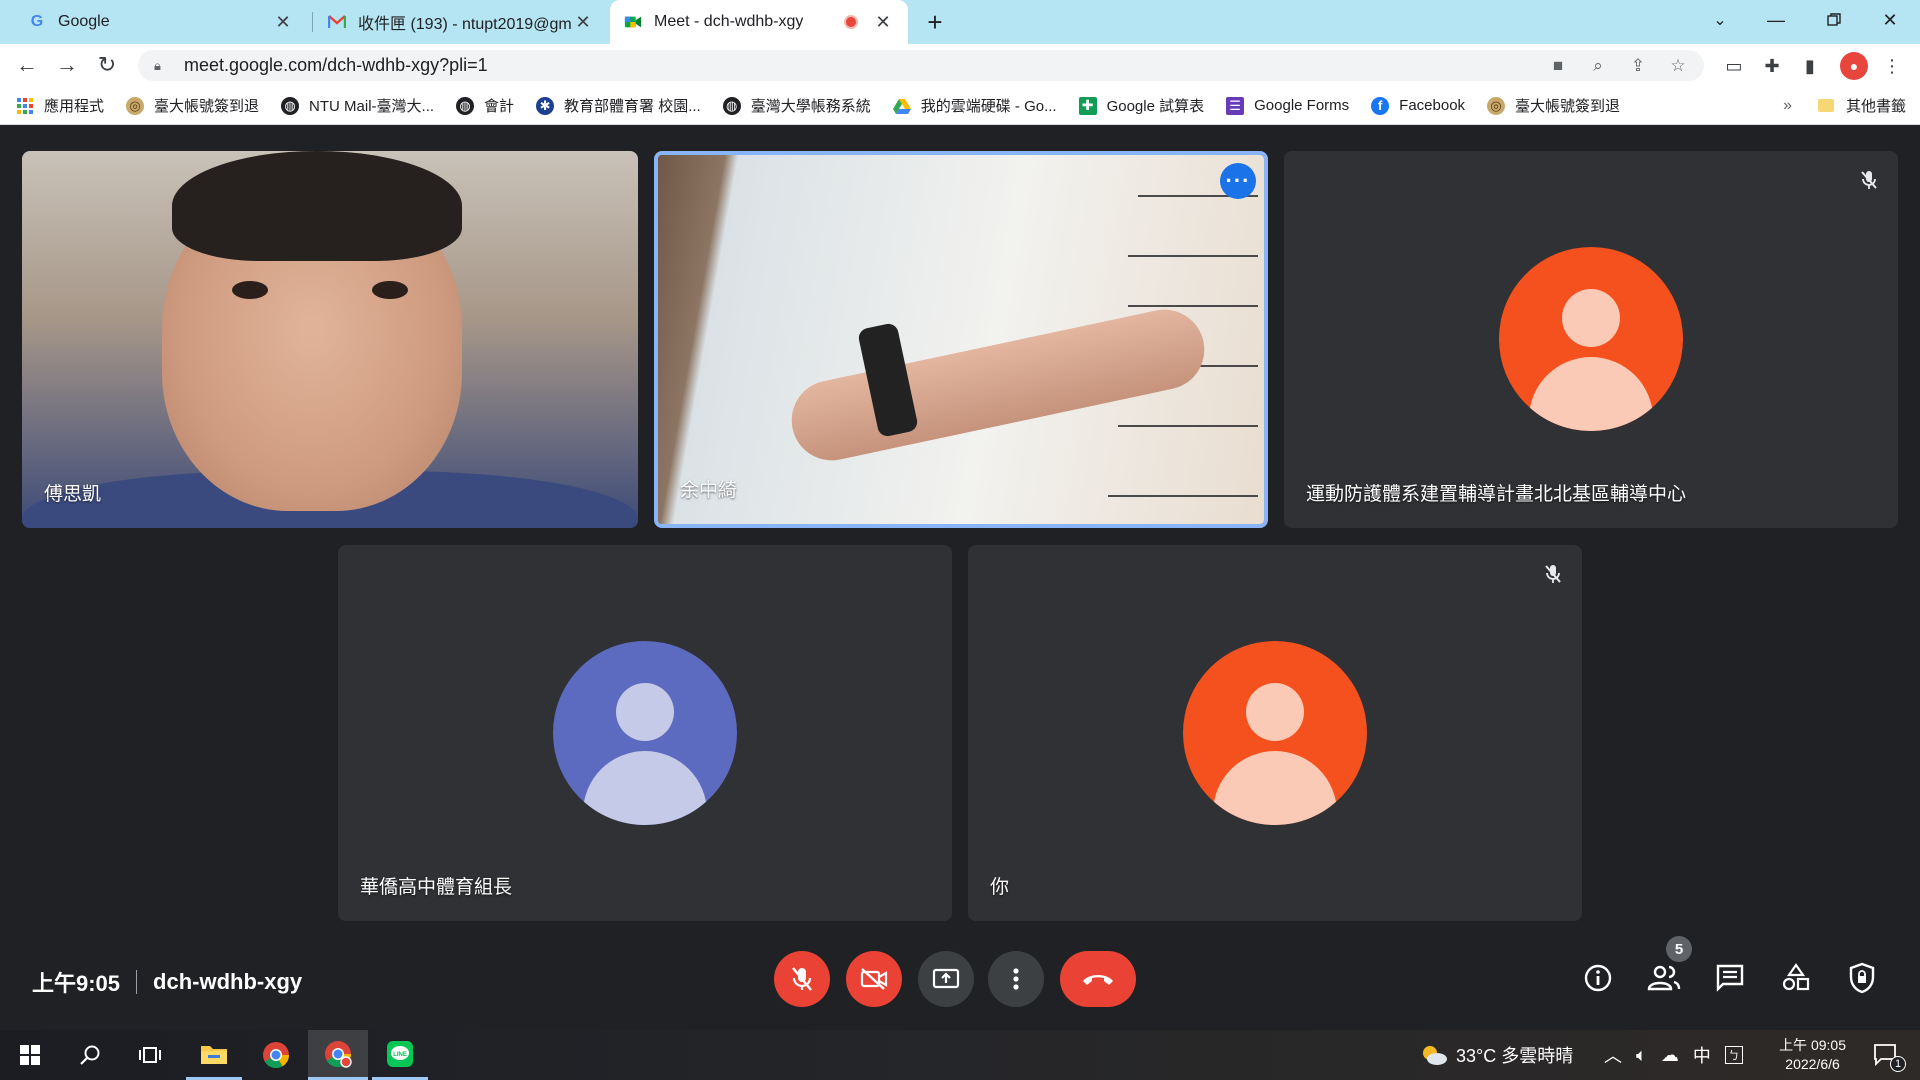 Image resolution: width=1920 pixels, height=1080 pixels. I want to click on camera-off-icon, so click(874, 979).